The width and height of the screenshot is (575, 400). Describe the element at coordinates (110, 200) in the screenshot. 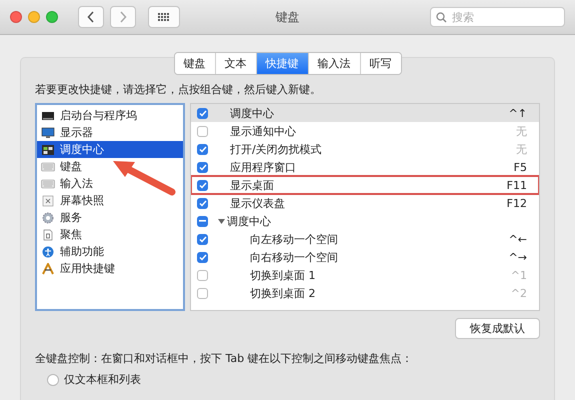

I see `category-item: 屏幕快照` at that location.